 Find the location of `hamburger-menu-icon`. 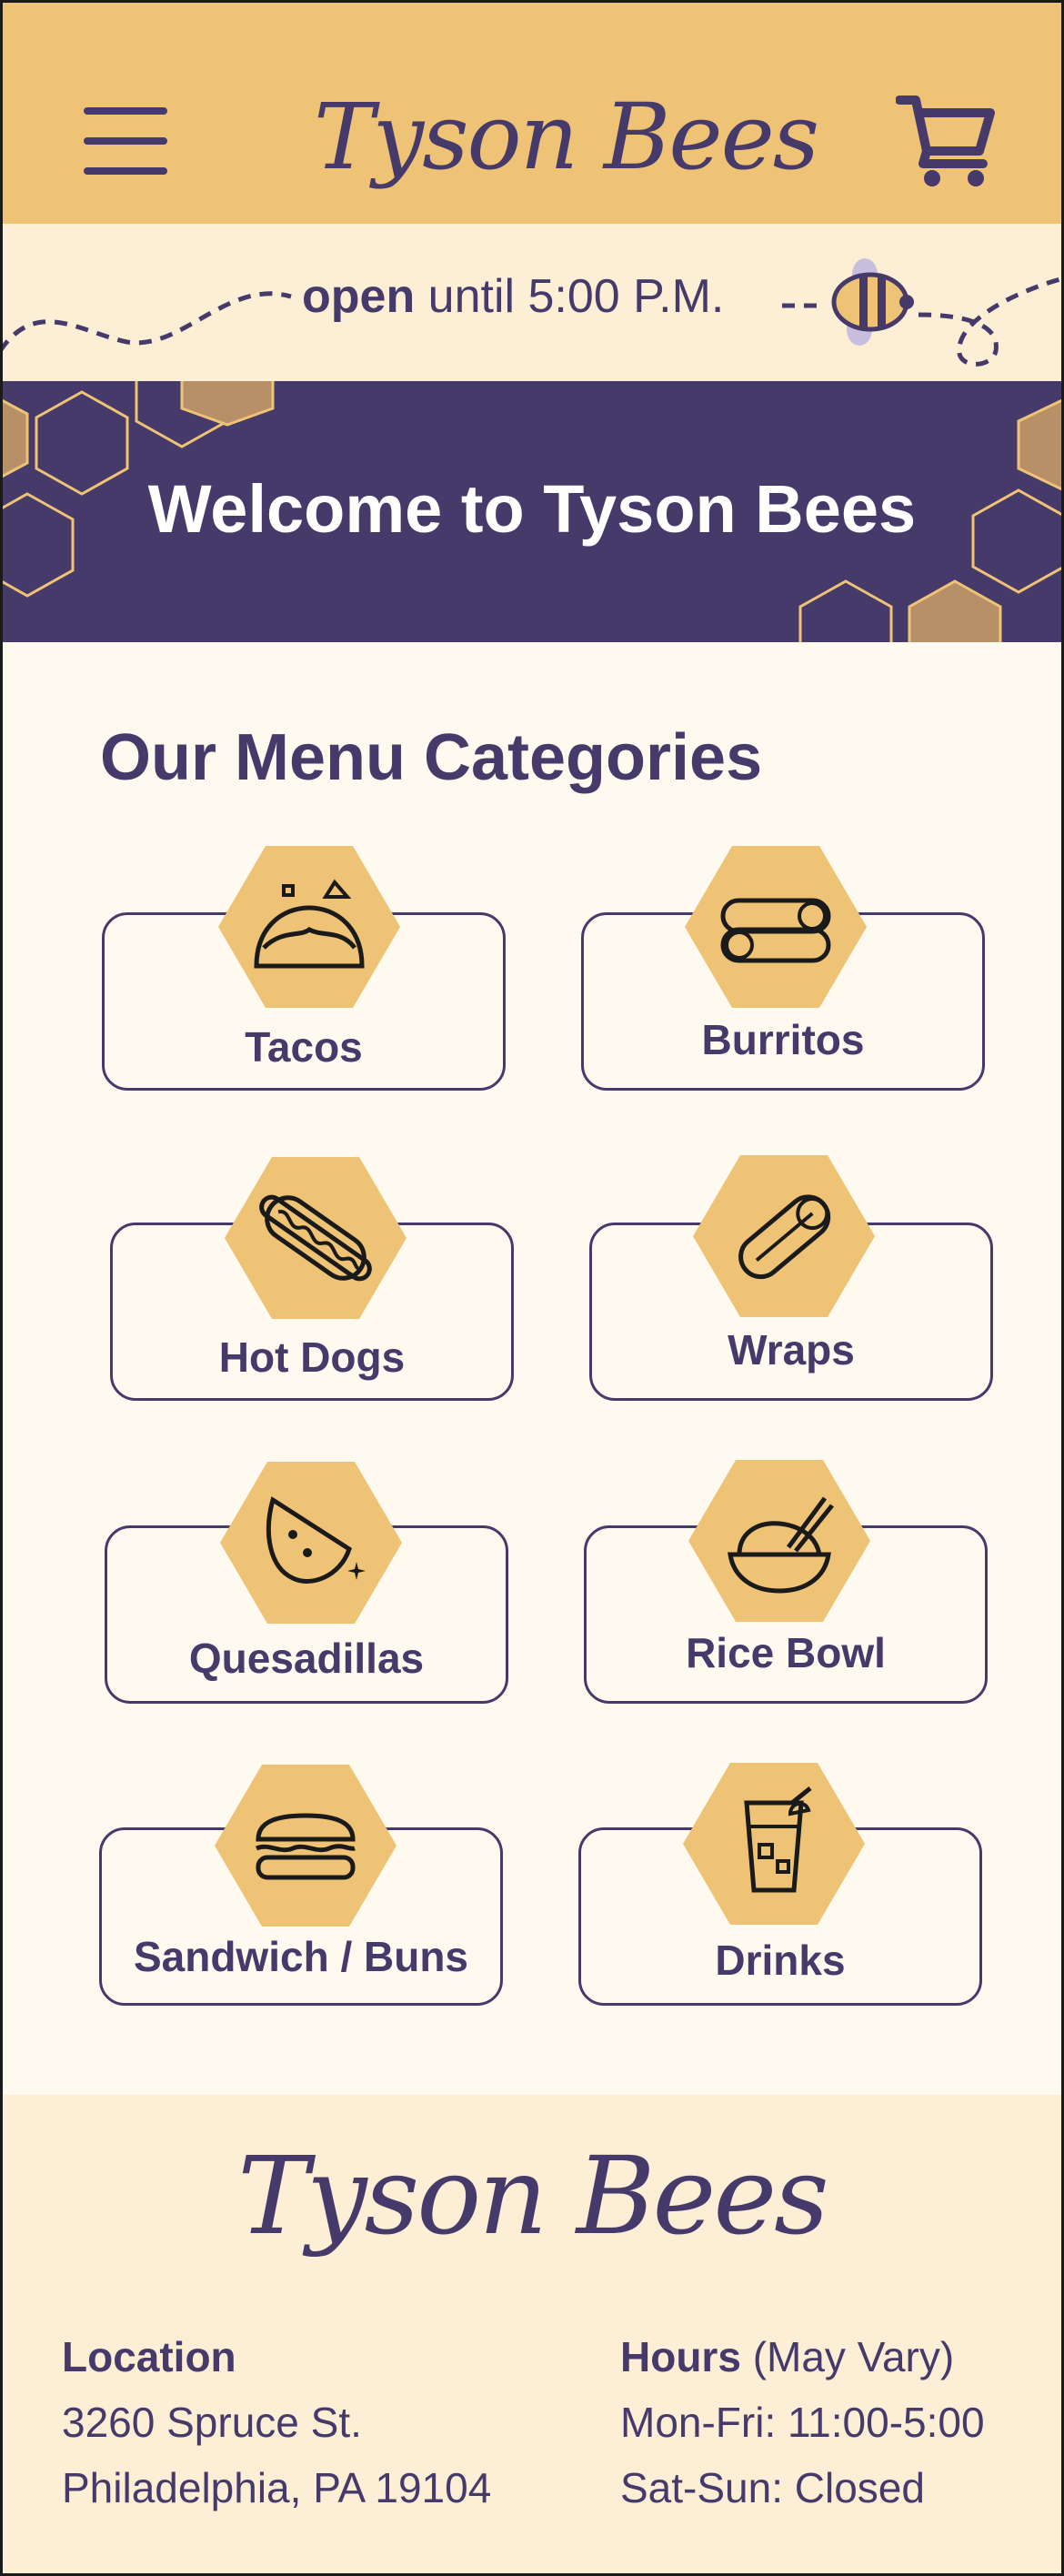

hamburger-menu-icon is located at coordinates (125, 141).